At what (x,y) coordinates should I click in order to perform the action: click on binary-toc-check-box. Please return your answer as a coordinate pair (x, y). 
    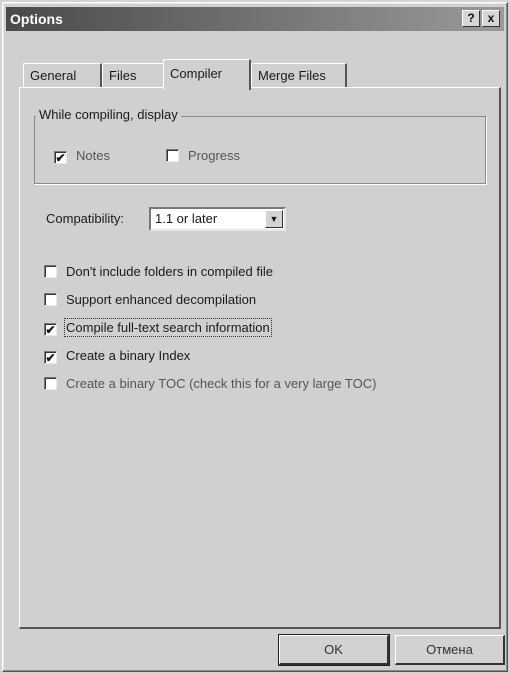
    Looking at the image, I should click on (50, 383).